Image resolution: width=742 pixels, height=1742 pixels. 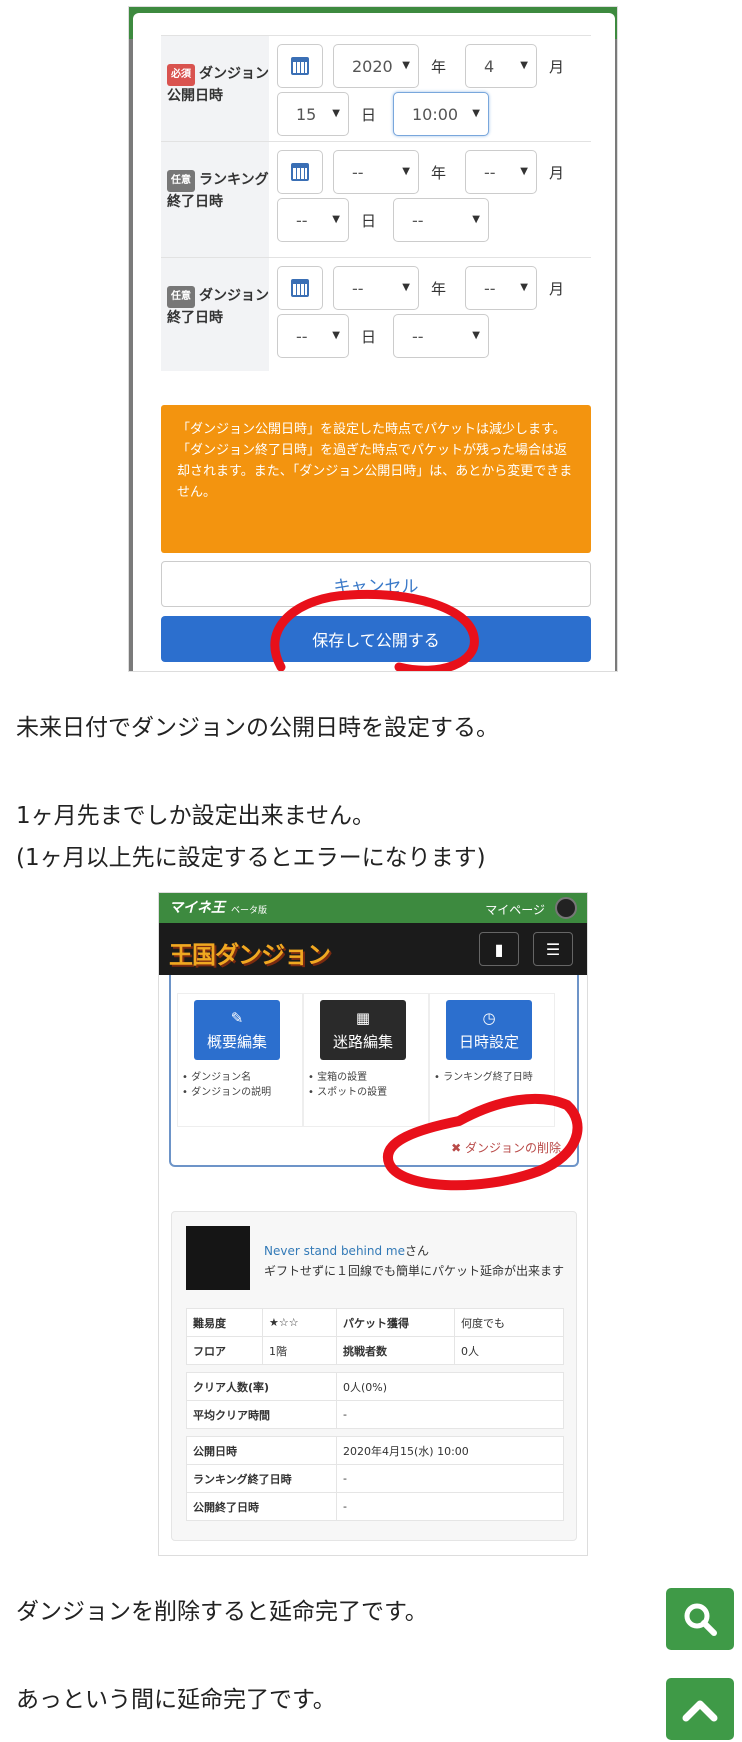 I want to click on article-paragraph: (1ヶ月以上先に設定するとエラーになります), so click(x=251, y=858).